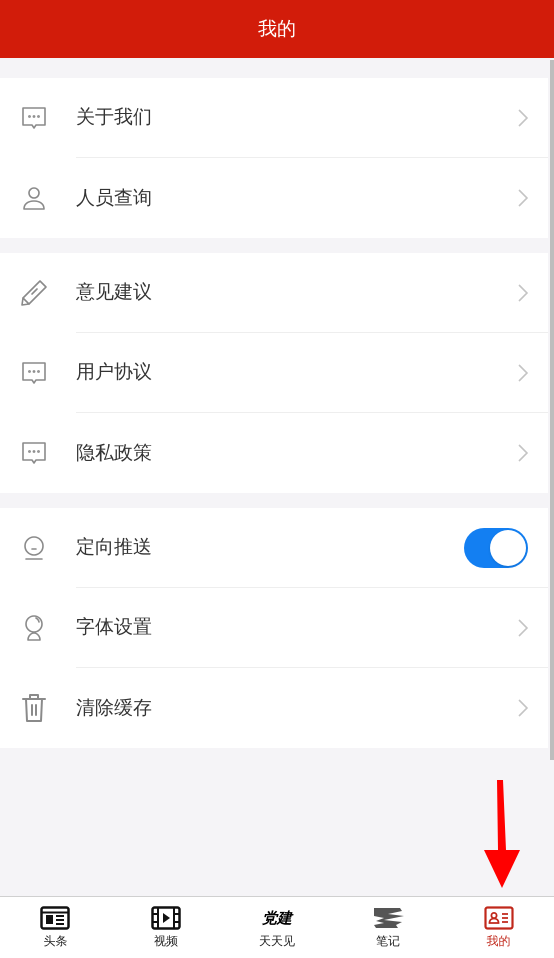  I want to click on menu-item-label: 清除缓存, so click(297, 708).